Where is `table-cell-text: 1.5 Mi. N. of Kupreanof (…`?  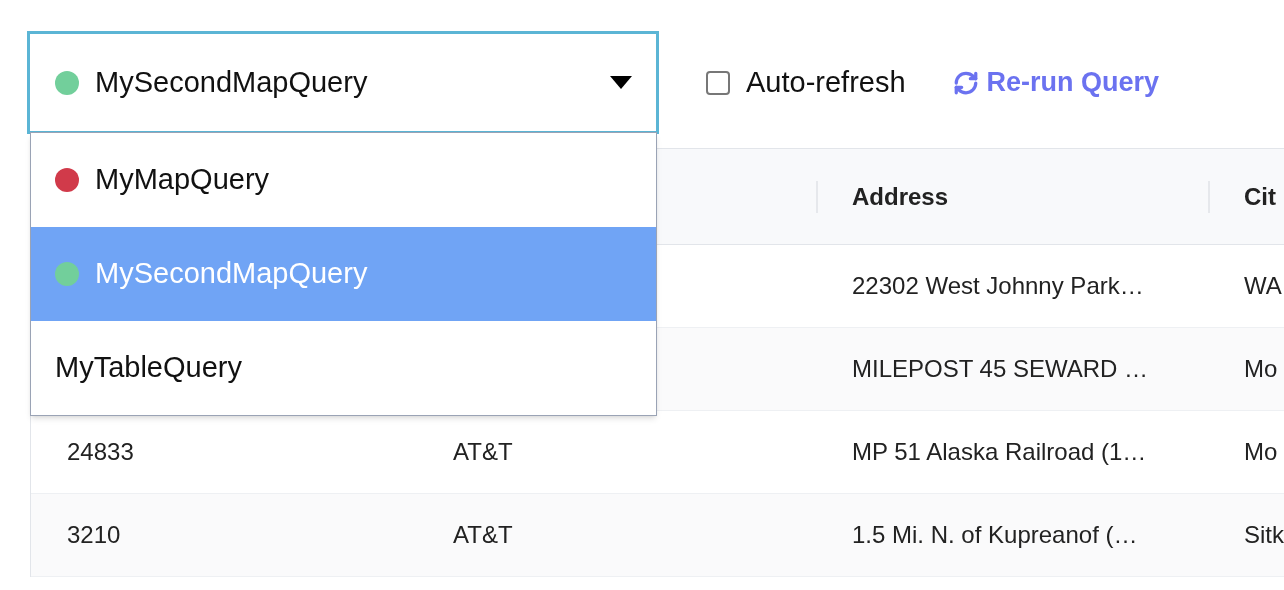
table-cell-text: 1.5 Mi. N. of Kupreanof (… is located at coordinates (995, 535).